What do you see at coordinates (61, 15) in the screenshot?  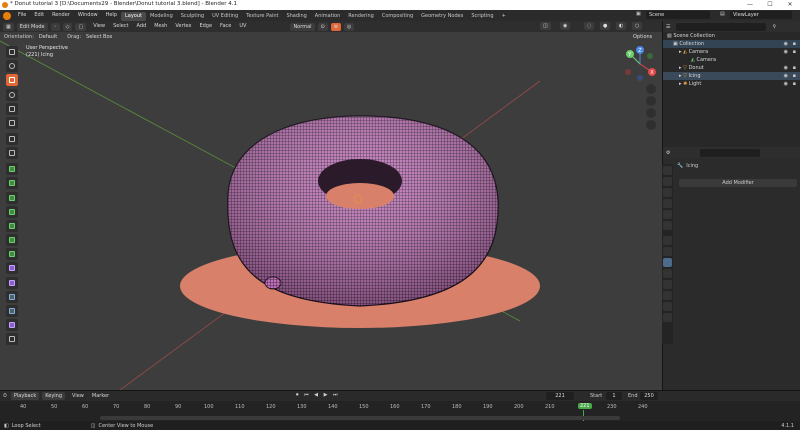 I see `menu-render: Render` at bounding box center [61, 15].